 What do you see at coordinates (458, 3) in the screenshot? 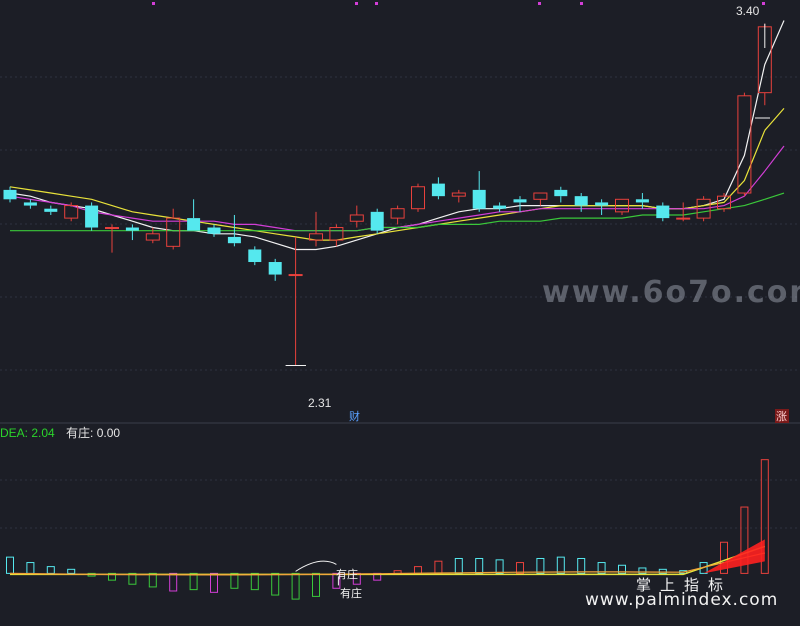
I see `top-markers` at bounding box center [458, 3].